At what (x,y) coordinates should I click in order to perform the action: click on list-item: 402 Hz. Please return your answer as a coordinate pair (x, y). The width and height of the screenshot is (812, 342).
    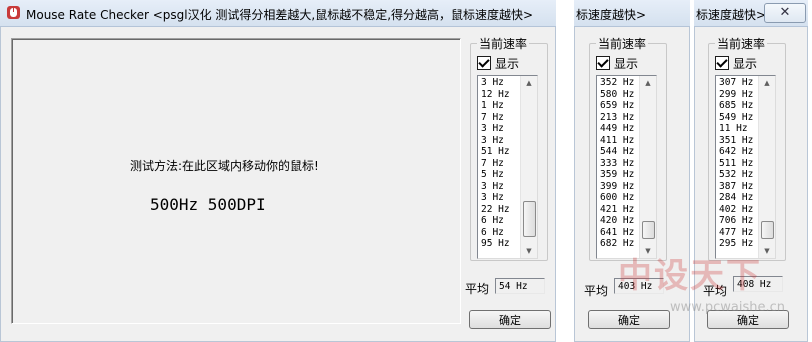
    Looking at the image, I should click on (739, 210).